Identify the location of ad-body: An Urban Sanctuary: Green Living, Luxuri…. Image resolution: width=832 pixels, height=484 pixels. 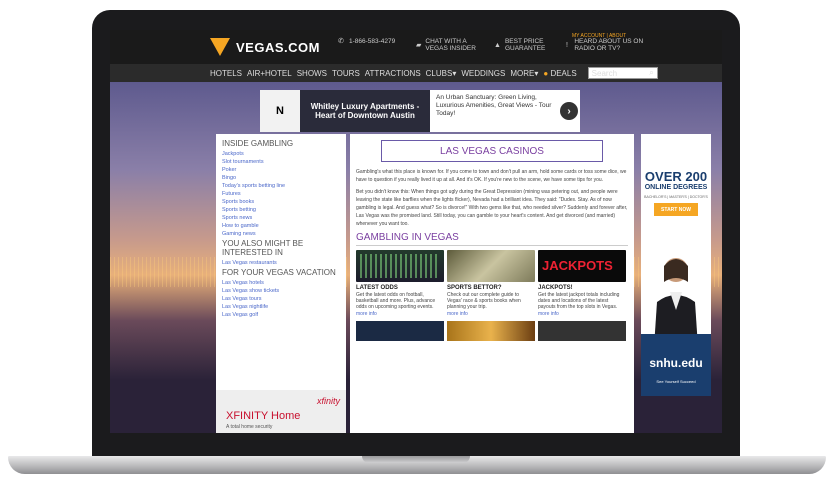
(494, 105).